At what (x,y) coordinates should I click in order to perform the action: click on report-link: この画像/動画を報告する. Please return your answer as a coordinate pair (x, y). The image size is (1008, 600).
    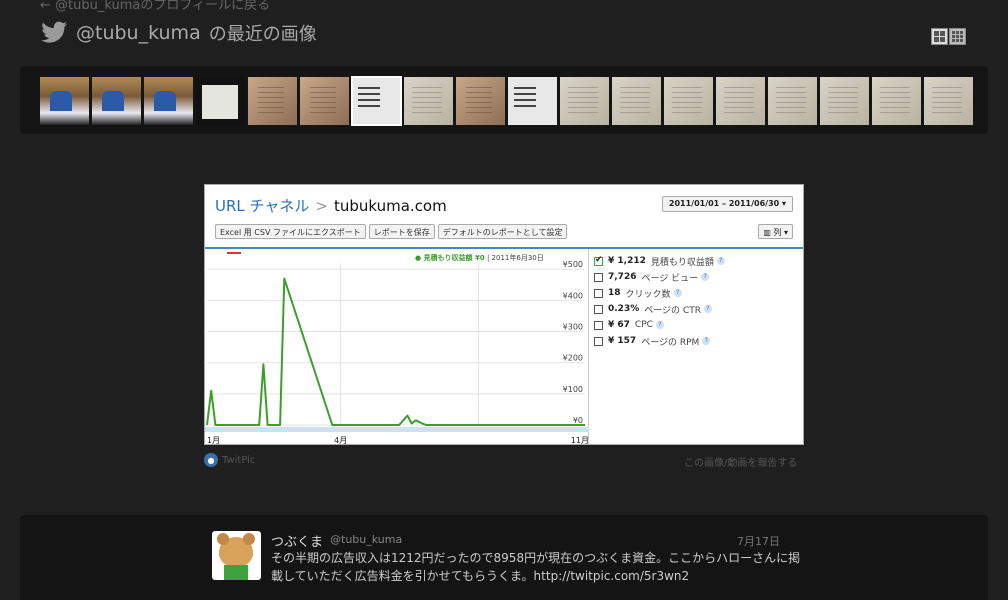
    Looking at the image, I should click on (740, 461).